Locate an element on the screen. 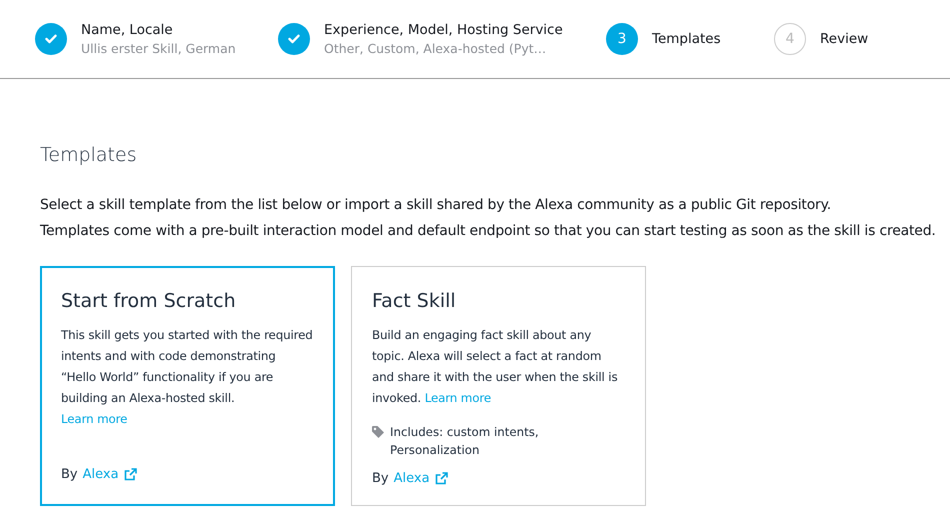  step-subtitle: Ullis erster Skill, German is located at coordinates (158, 49).